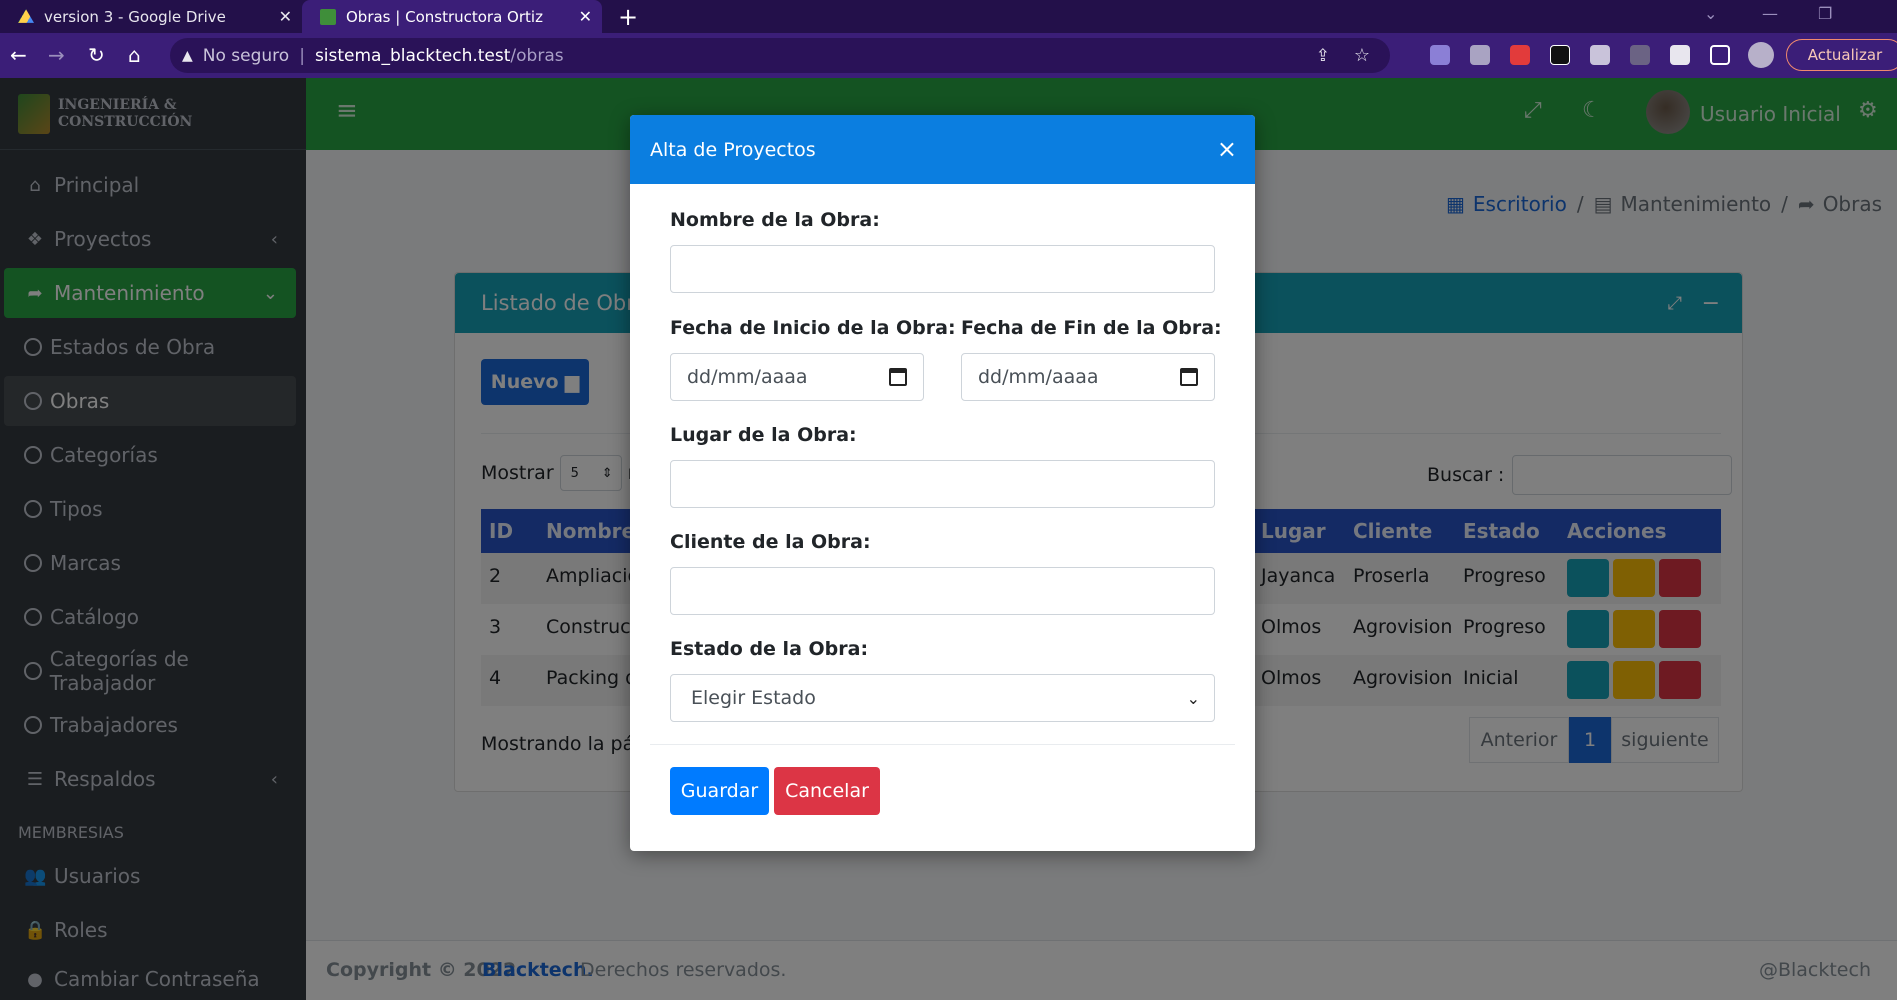  I want to click on fecha-fin-input: dd/mm/aaaa, so click(1088, 377).